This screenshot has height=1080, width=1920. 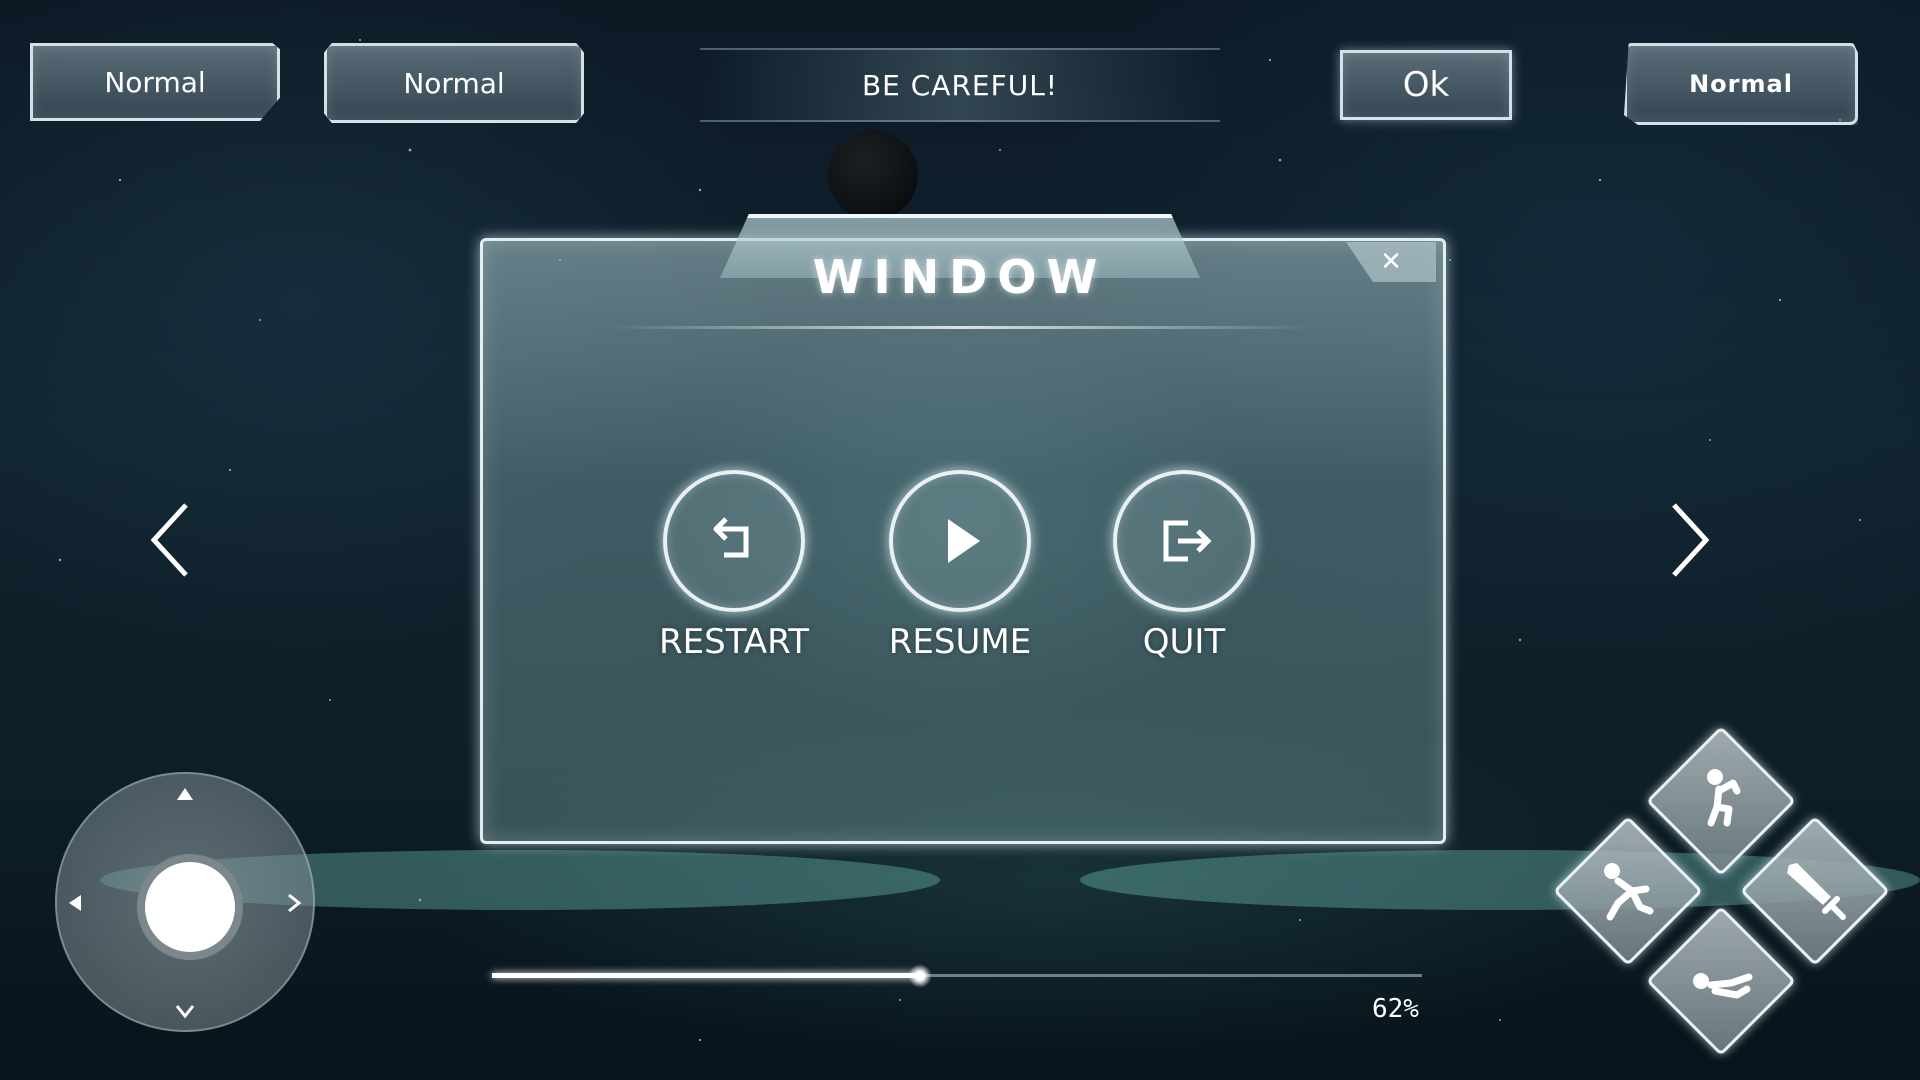 I want to click on quit-button: QUIT, so click(x=1184, y=566).